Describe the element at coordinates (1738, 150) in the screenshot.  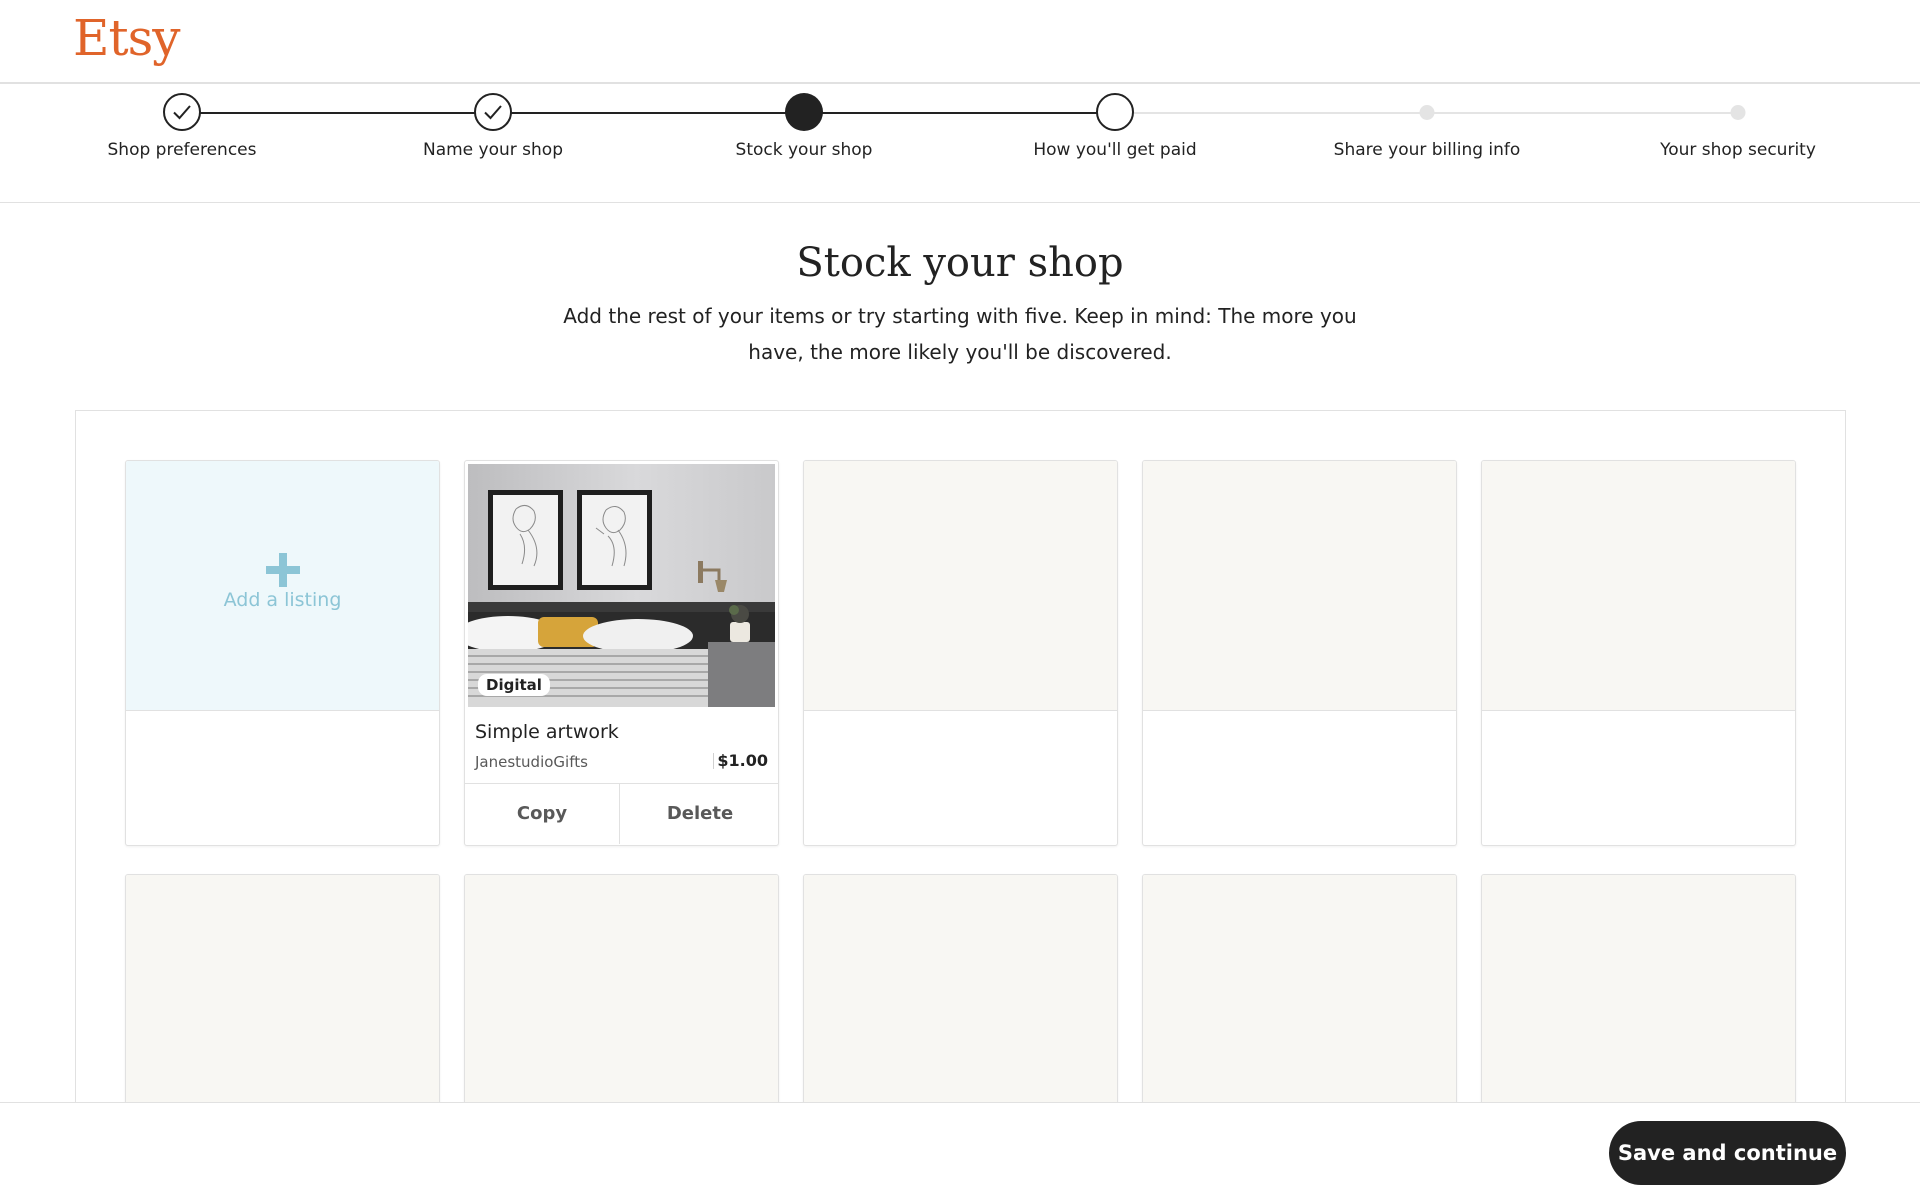
I see `step-label: Your shop security` at that location.